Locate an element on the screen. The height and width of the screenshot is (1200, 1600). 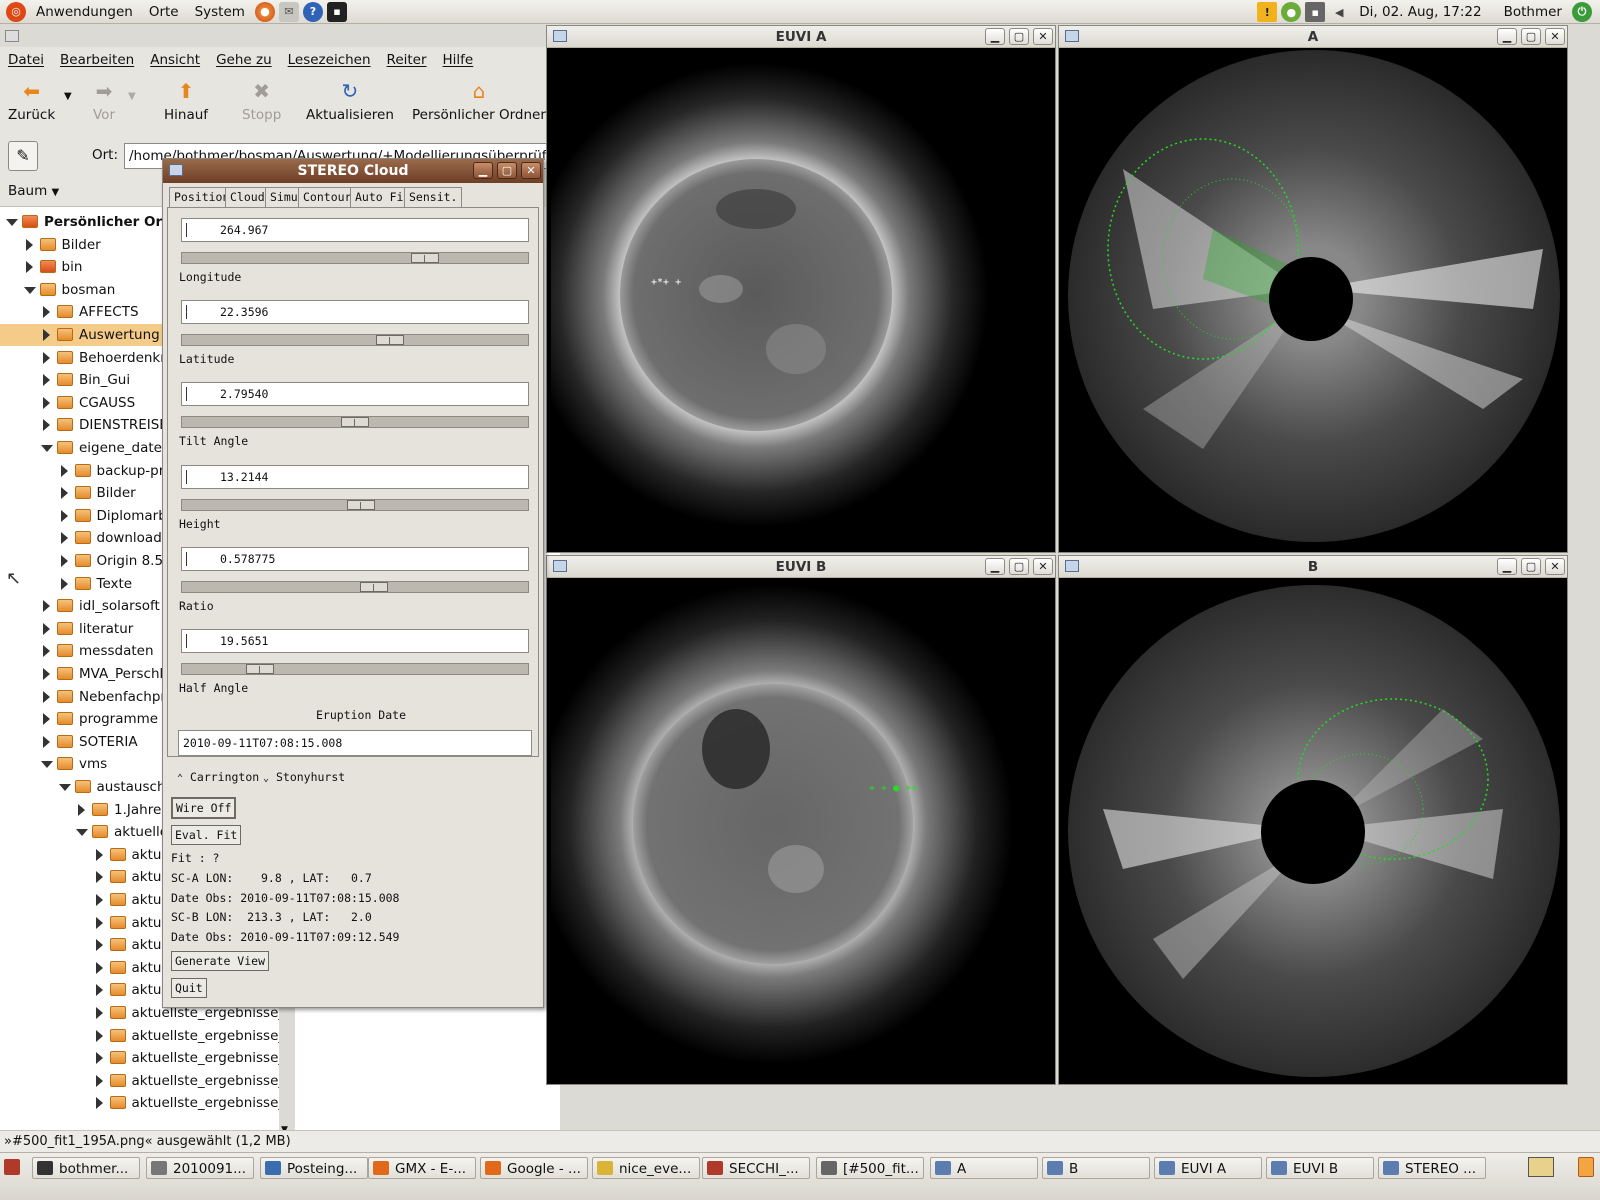
menu-applications: Anwendungen is located at coordinates (84, 12).